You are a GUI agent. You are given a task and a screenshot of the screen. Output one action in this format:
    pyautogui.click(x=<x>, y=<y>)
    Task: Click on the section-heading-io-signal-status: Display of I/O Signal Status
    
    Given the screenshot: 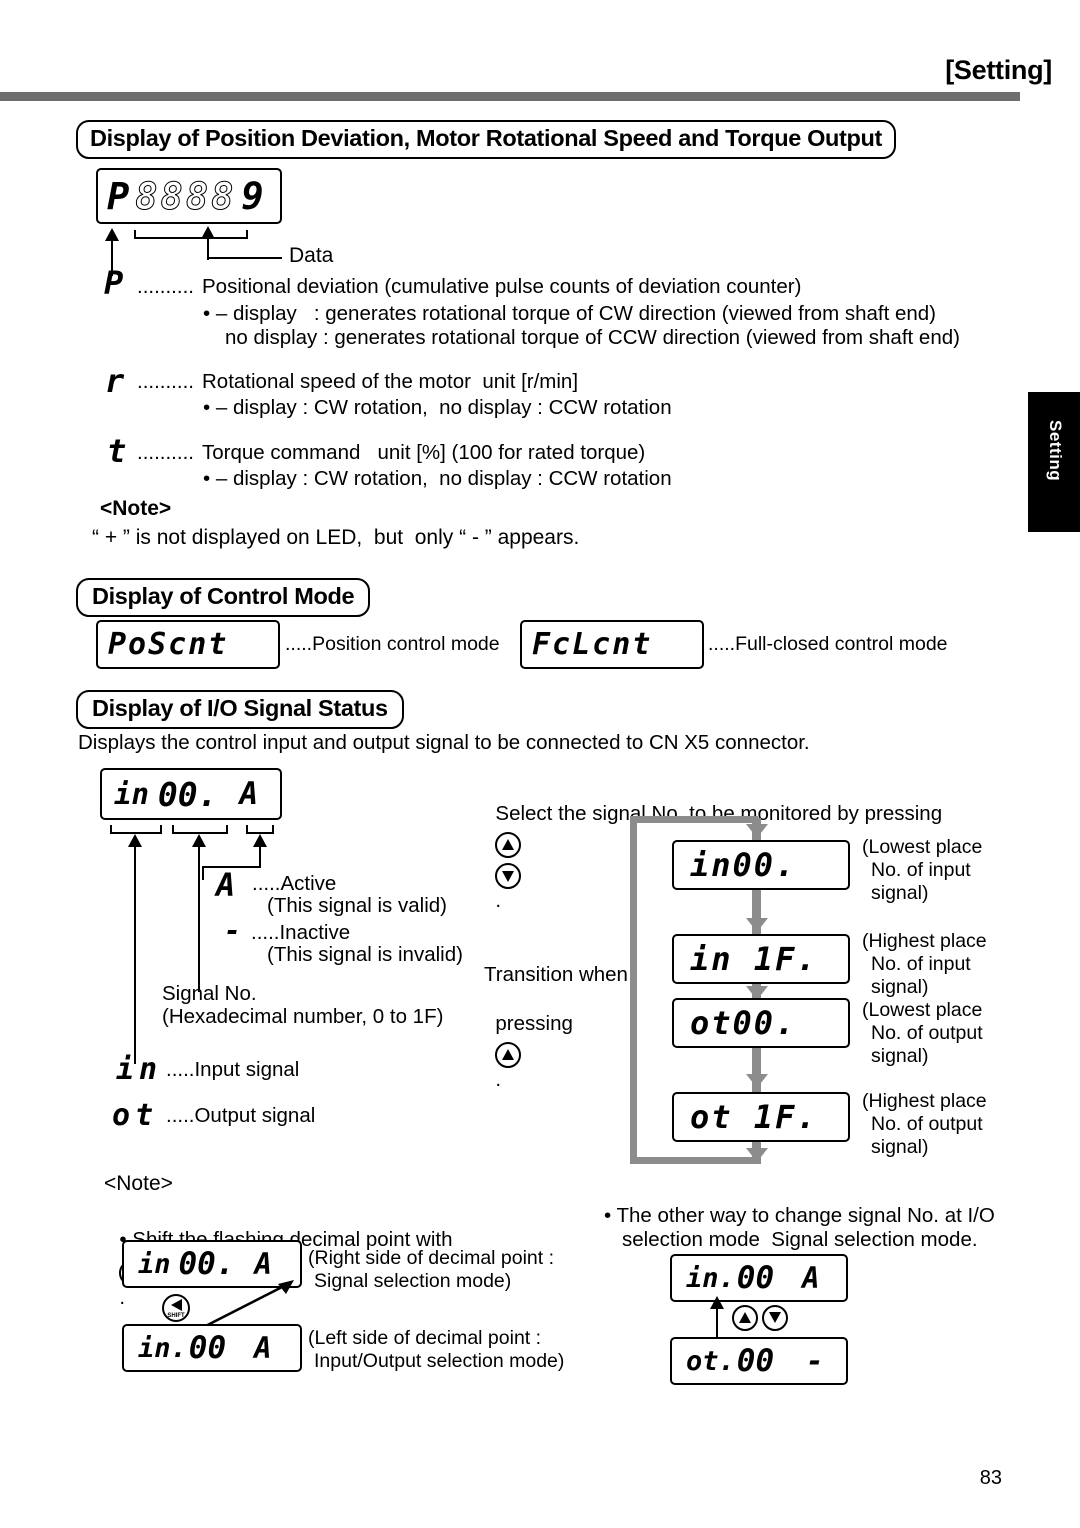 What is the action you would take?
    pyautogui.click(x=240, y=709)
    